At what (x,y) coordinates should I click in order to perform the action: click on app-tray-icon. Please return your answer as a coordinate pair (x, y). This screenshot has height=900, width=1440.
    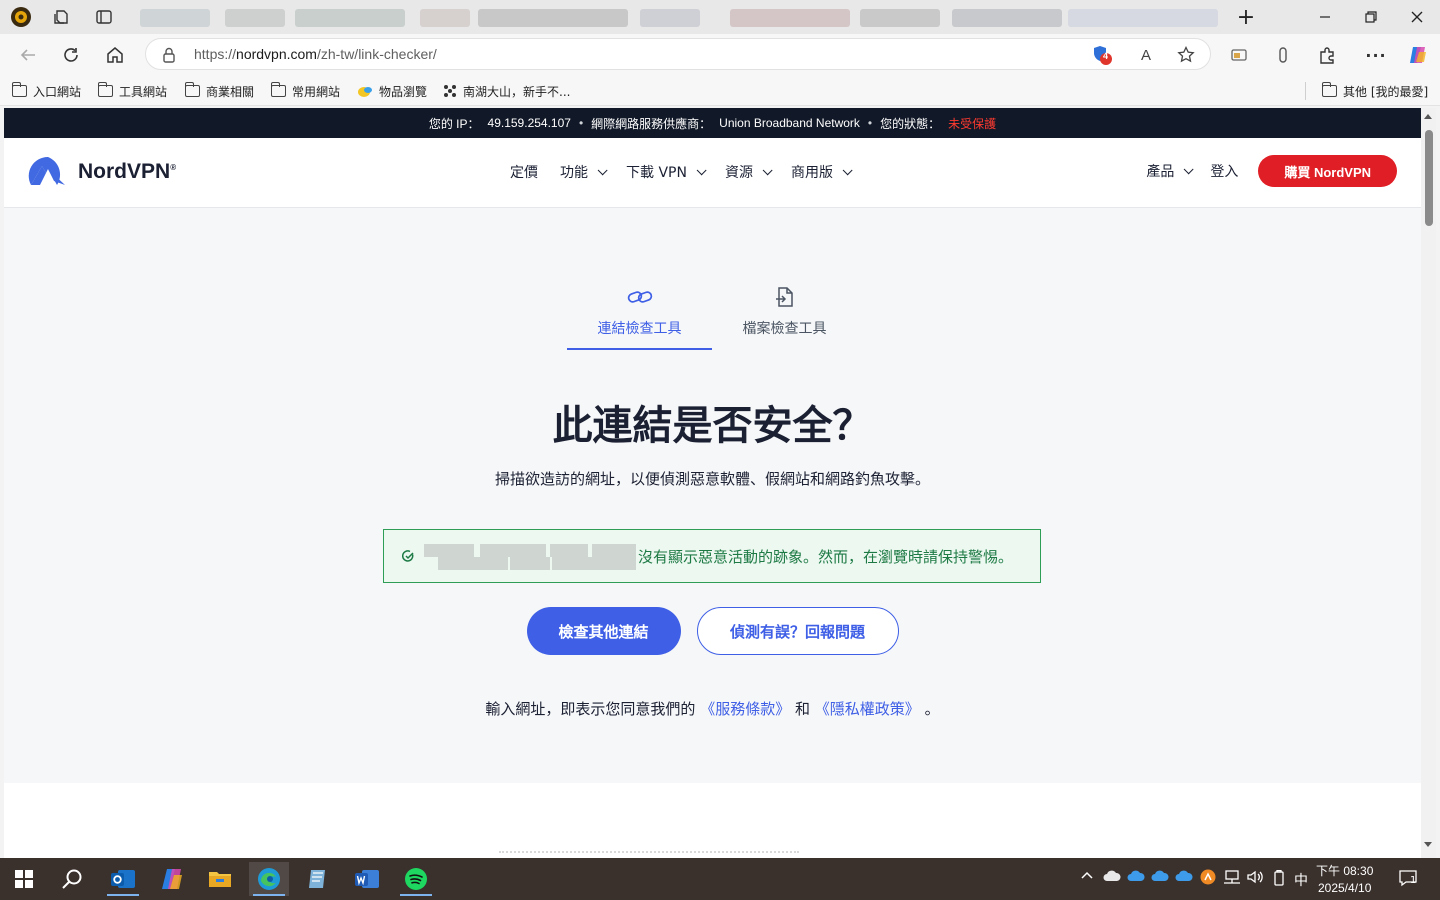
    Looking at the image, I should click on (1208, 877).